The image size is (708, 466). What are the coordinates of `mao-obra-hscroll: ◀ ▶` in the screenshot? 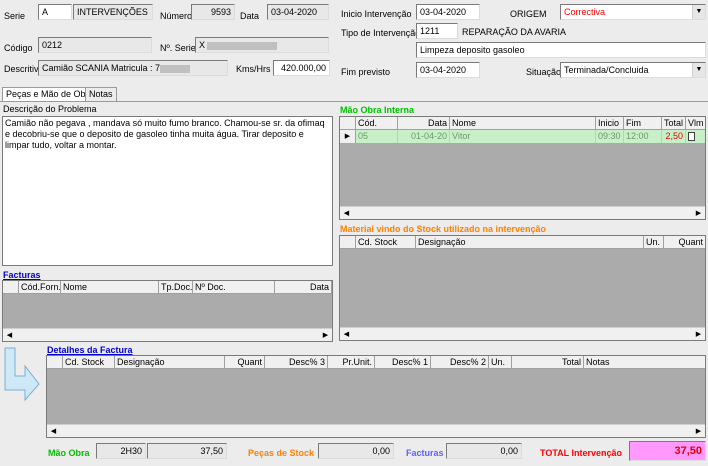 It's located at (522, 212).